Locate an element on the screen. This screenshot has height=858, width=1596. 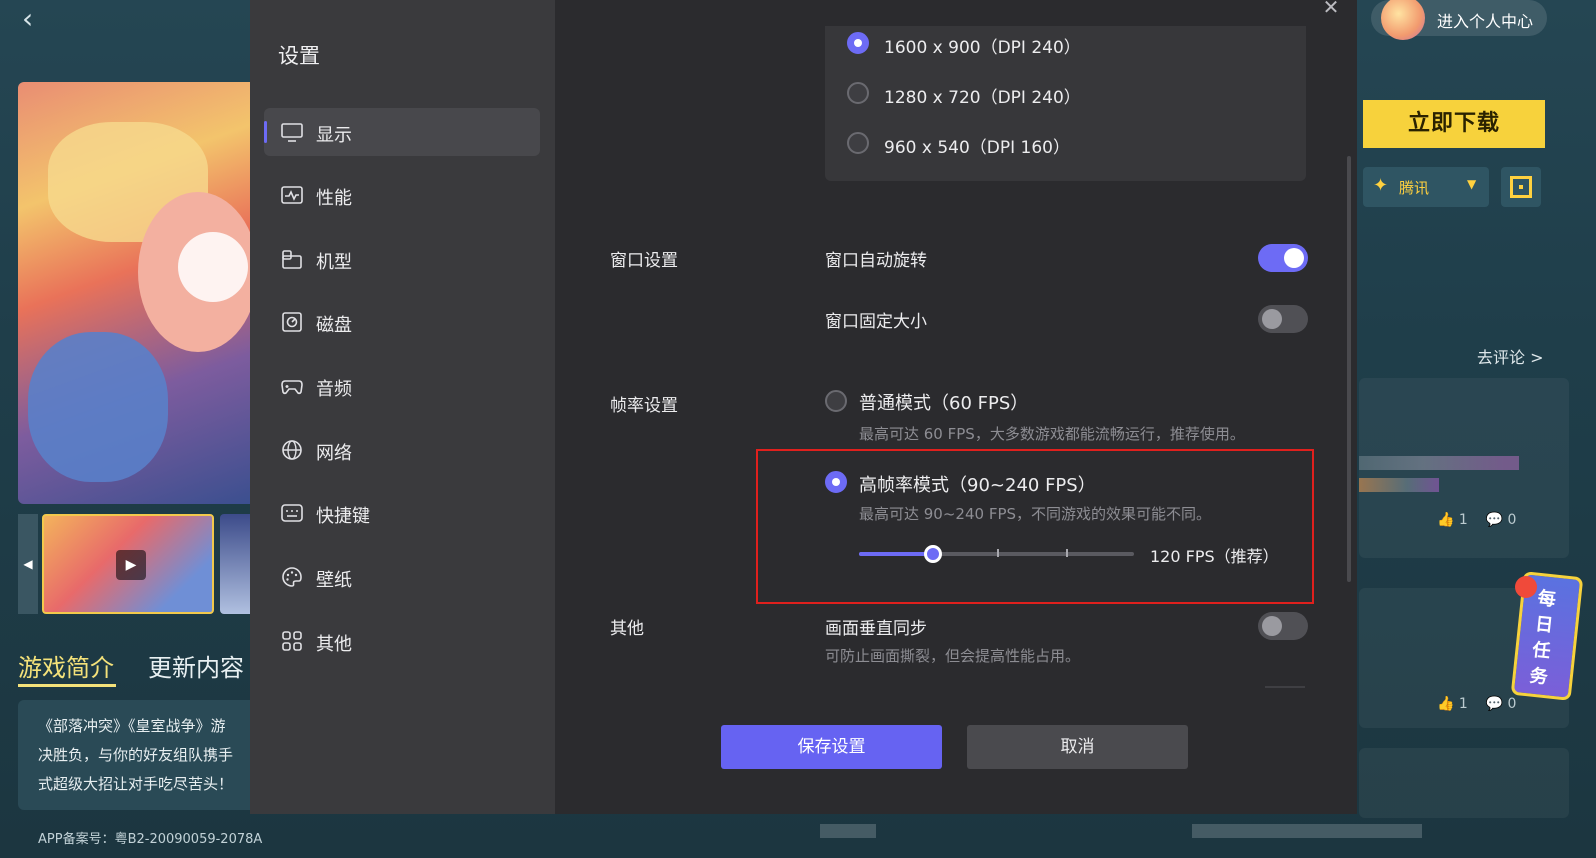
resolution-label: 1600 x 900（DPI 240） is located at coordinates (982, 48).